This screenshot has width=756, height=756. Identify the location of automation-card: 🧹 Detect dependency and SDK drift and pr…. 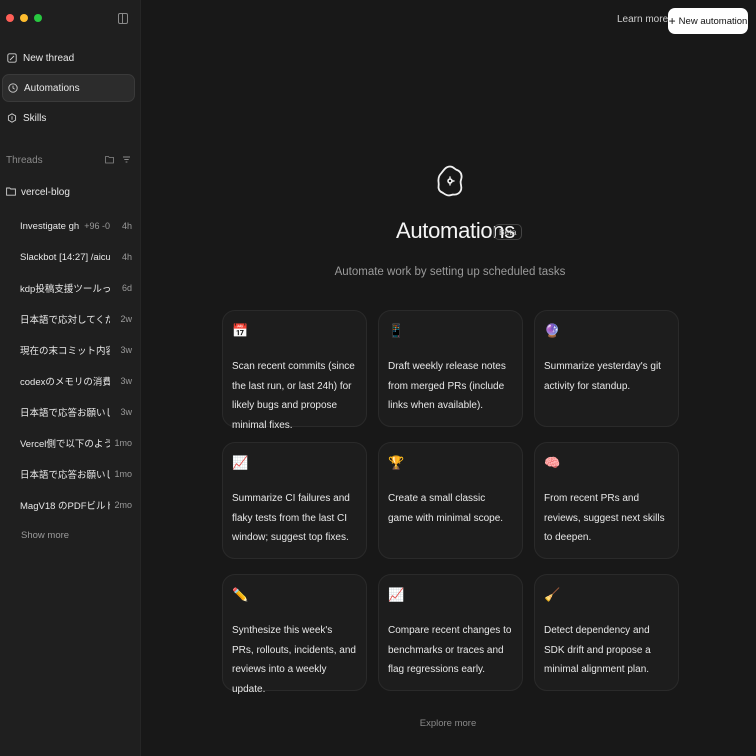
(606, 632).